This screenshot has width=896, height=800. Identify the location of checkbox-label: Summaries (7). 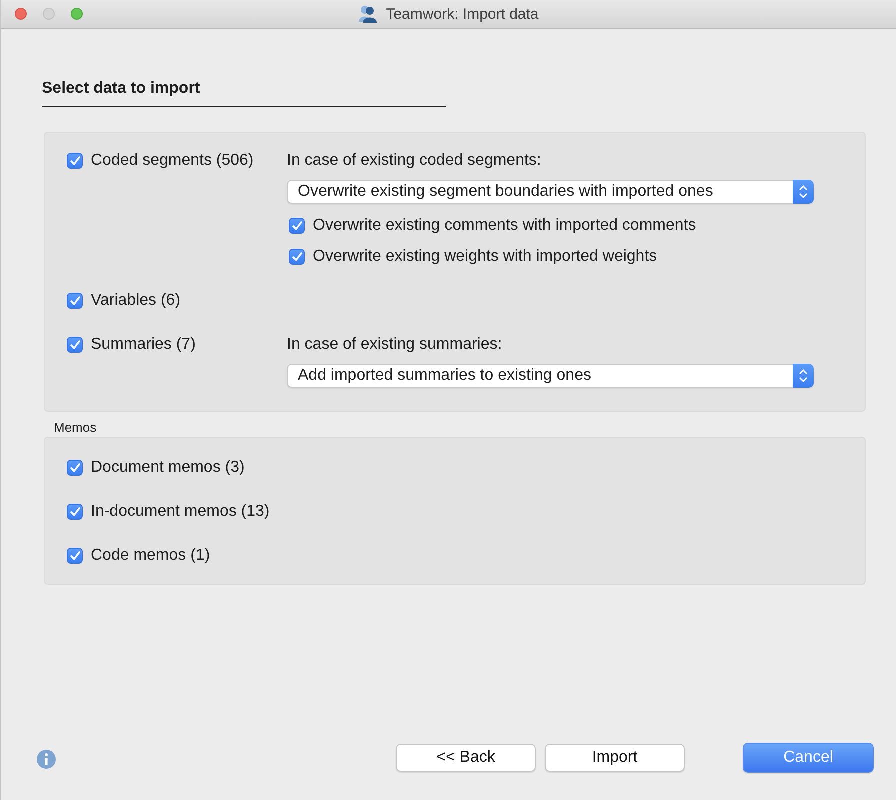
(143, 345).